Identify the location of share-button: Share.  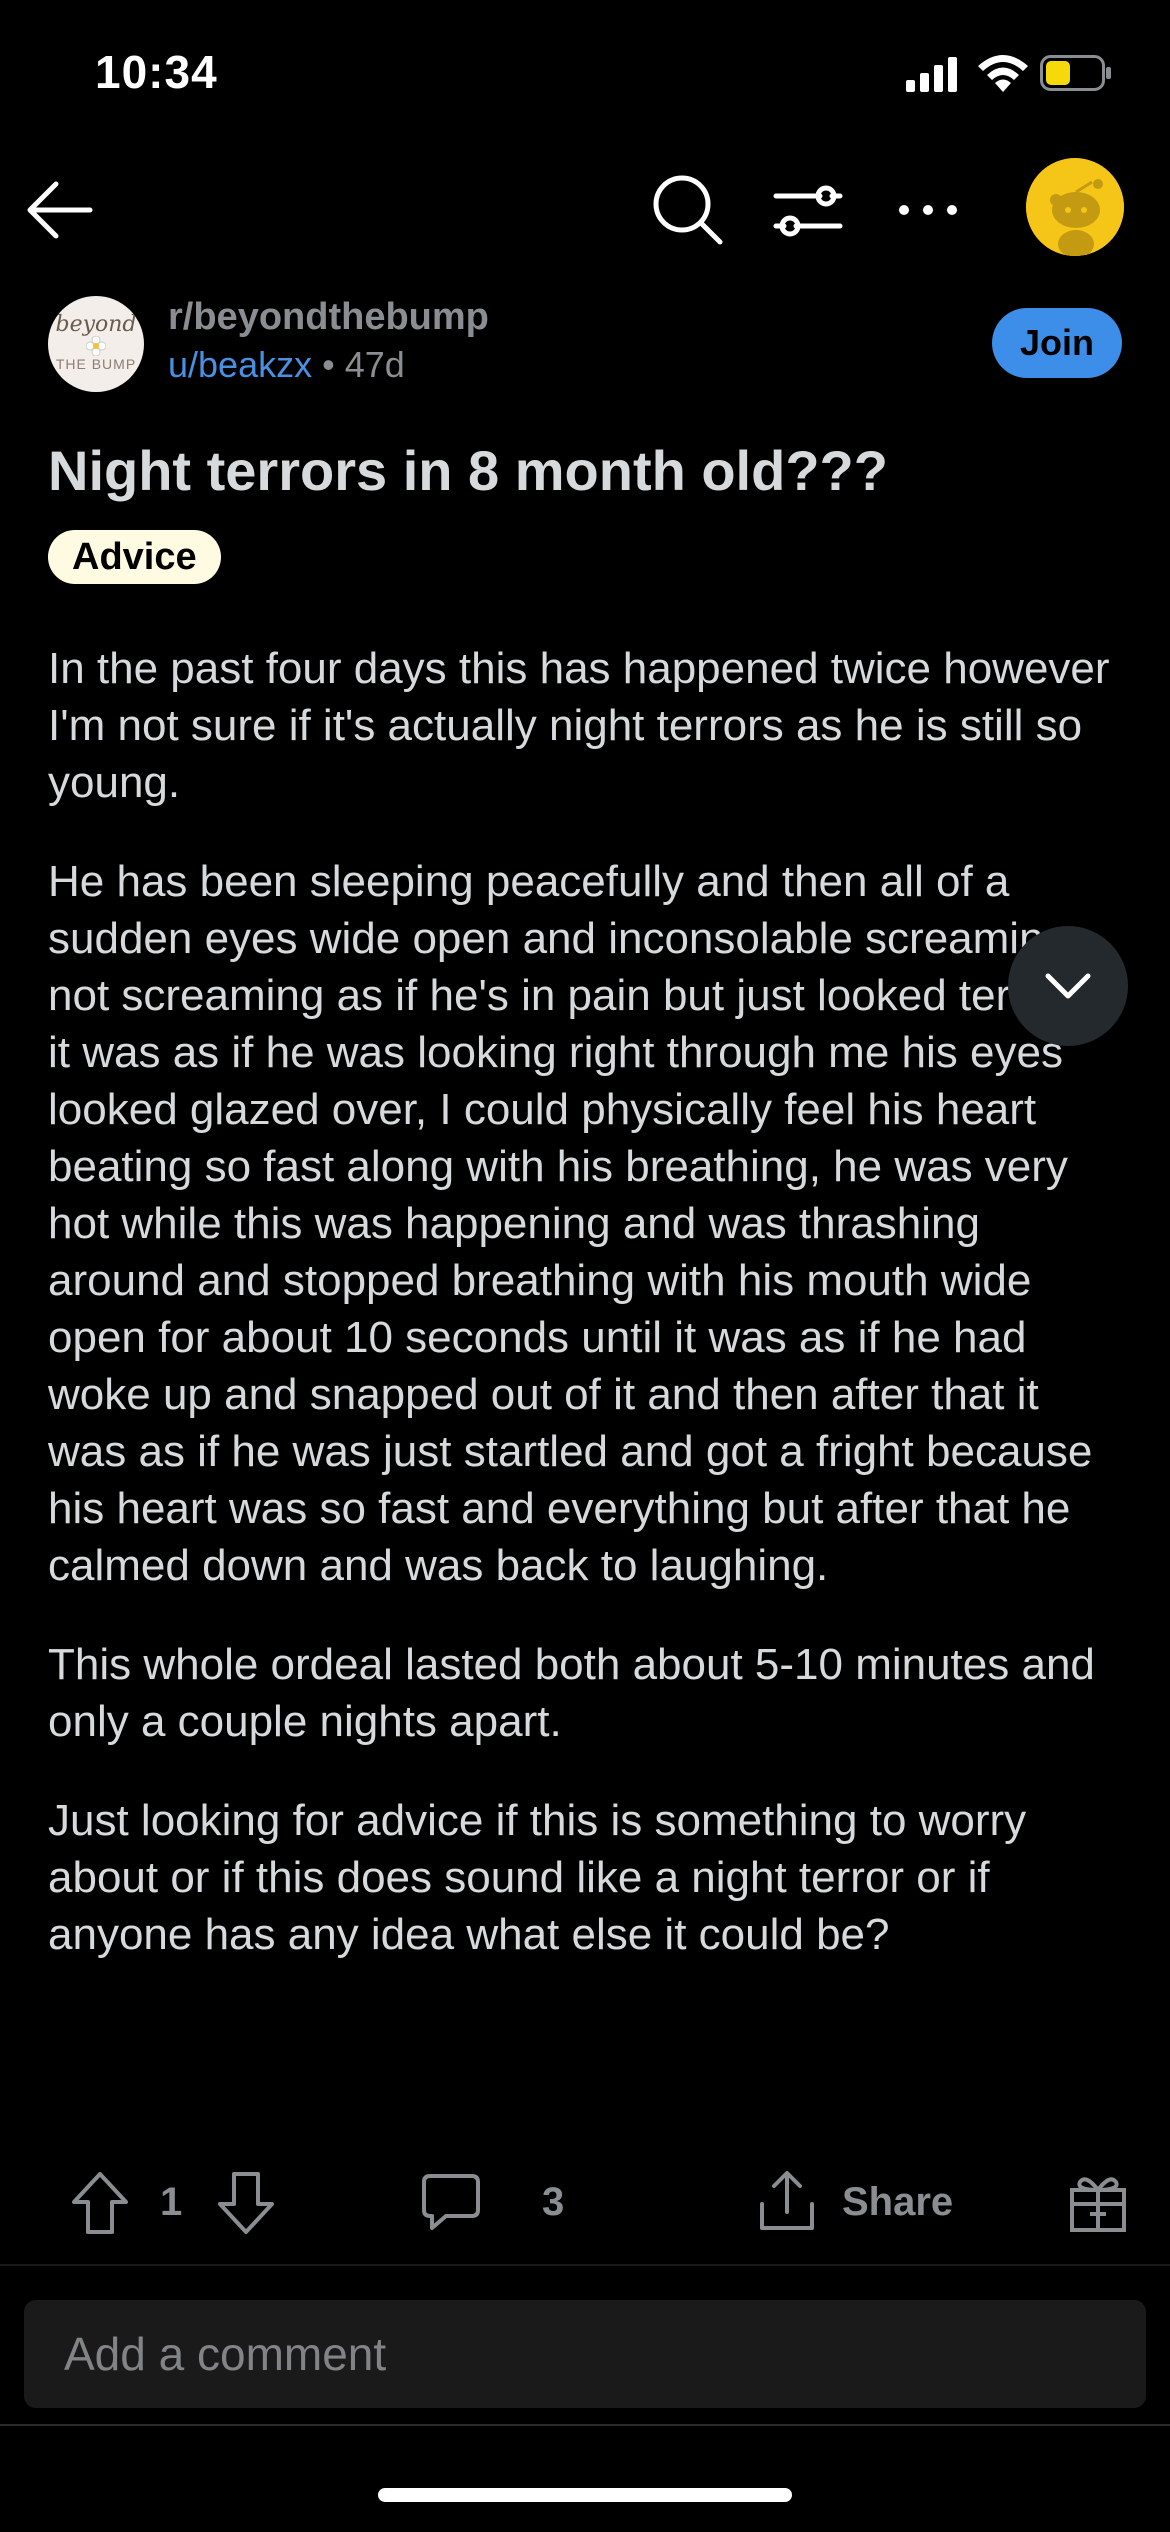
(897, 2202).